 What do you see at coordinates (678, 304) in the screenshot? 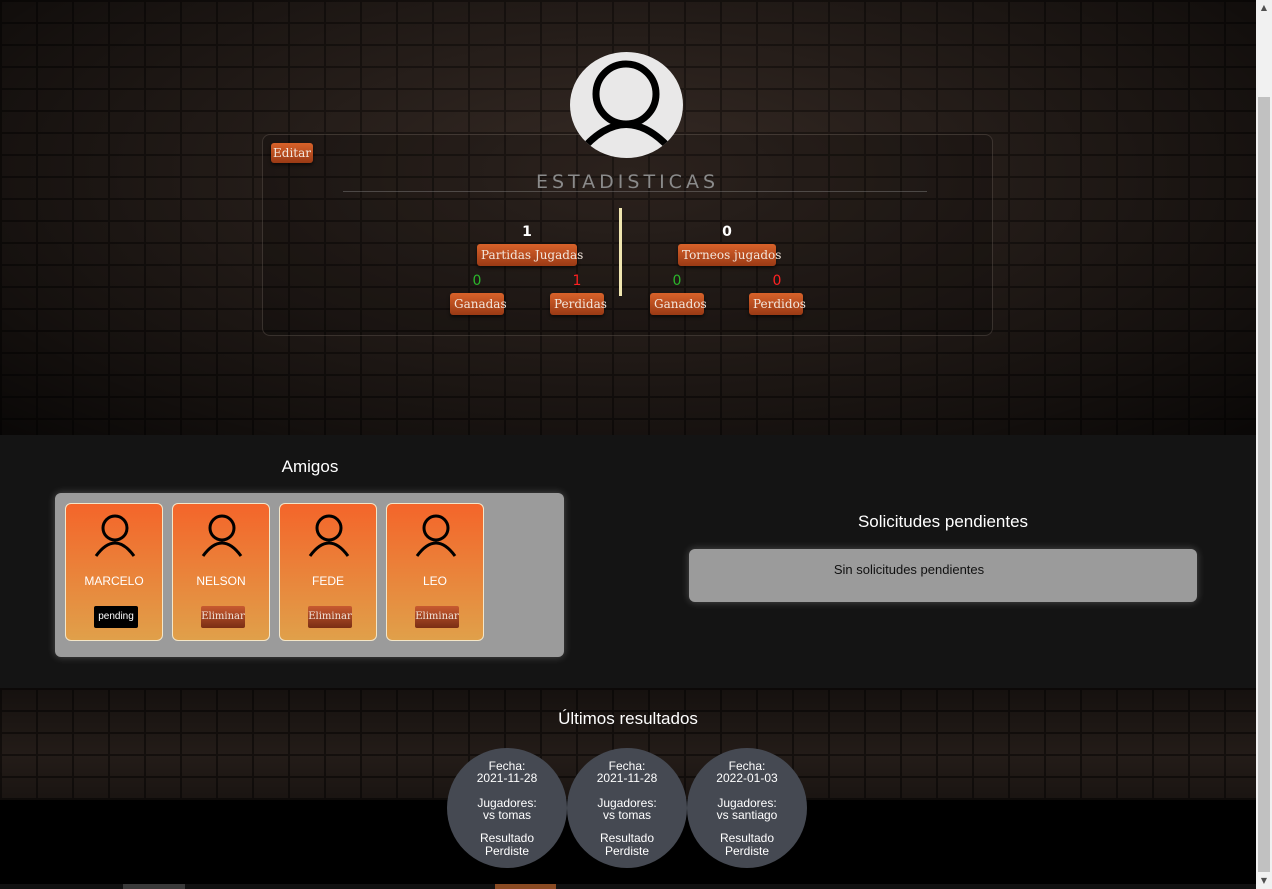
I see `tournaments-won-button: Ganados` at bounding box center [678, 304].